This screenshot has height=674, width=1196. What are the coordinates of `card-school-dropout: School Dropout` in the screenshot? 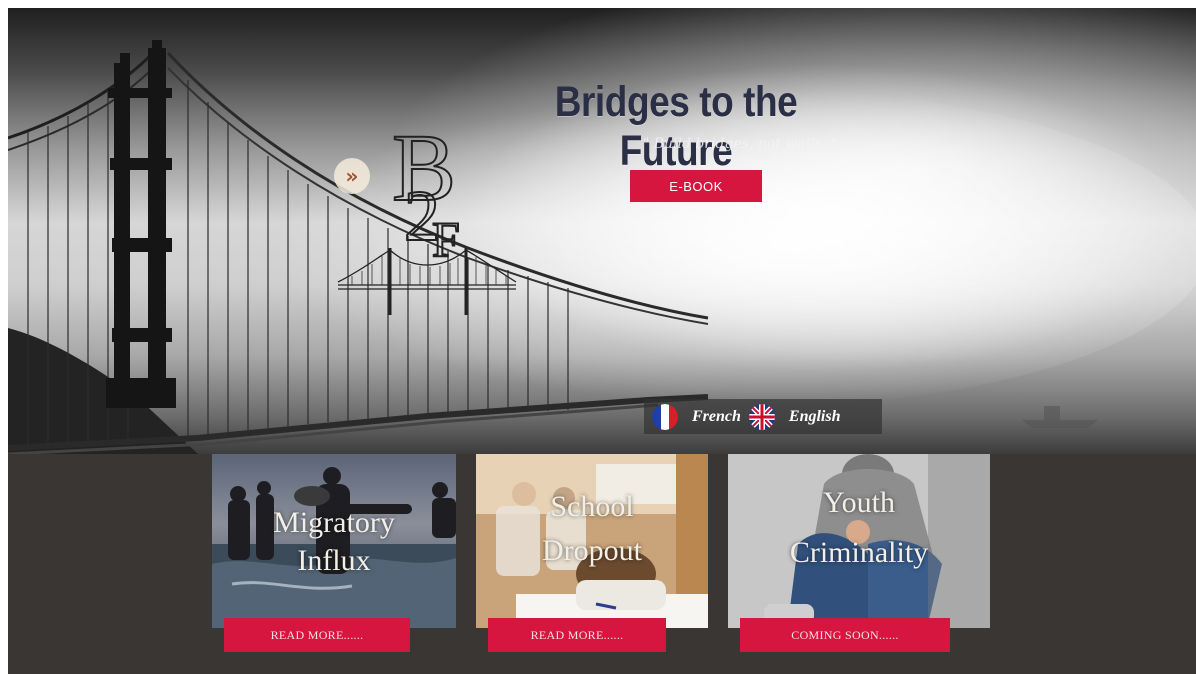 It's located at (592, 541).